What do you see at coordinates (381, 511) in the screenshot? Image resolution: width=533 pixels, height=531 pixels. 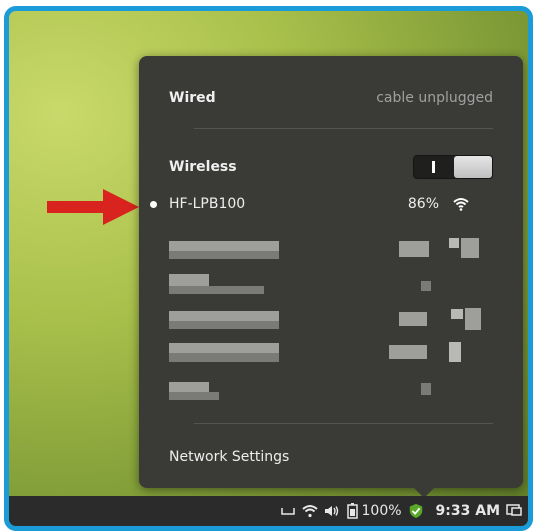 I see `battery-percent: 100%` at bounding box center [381, 511].